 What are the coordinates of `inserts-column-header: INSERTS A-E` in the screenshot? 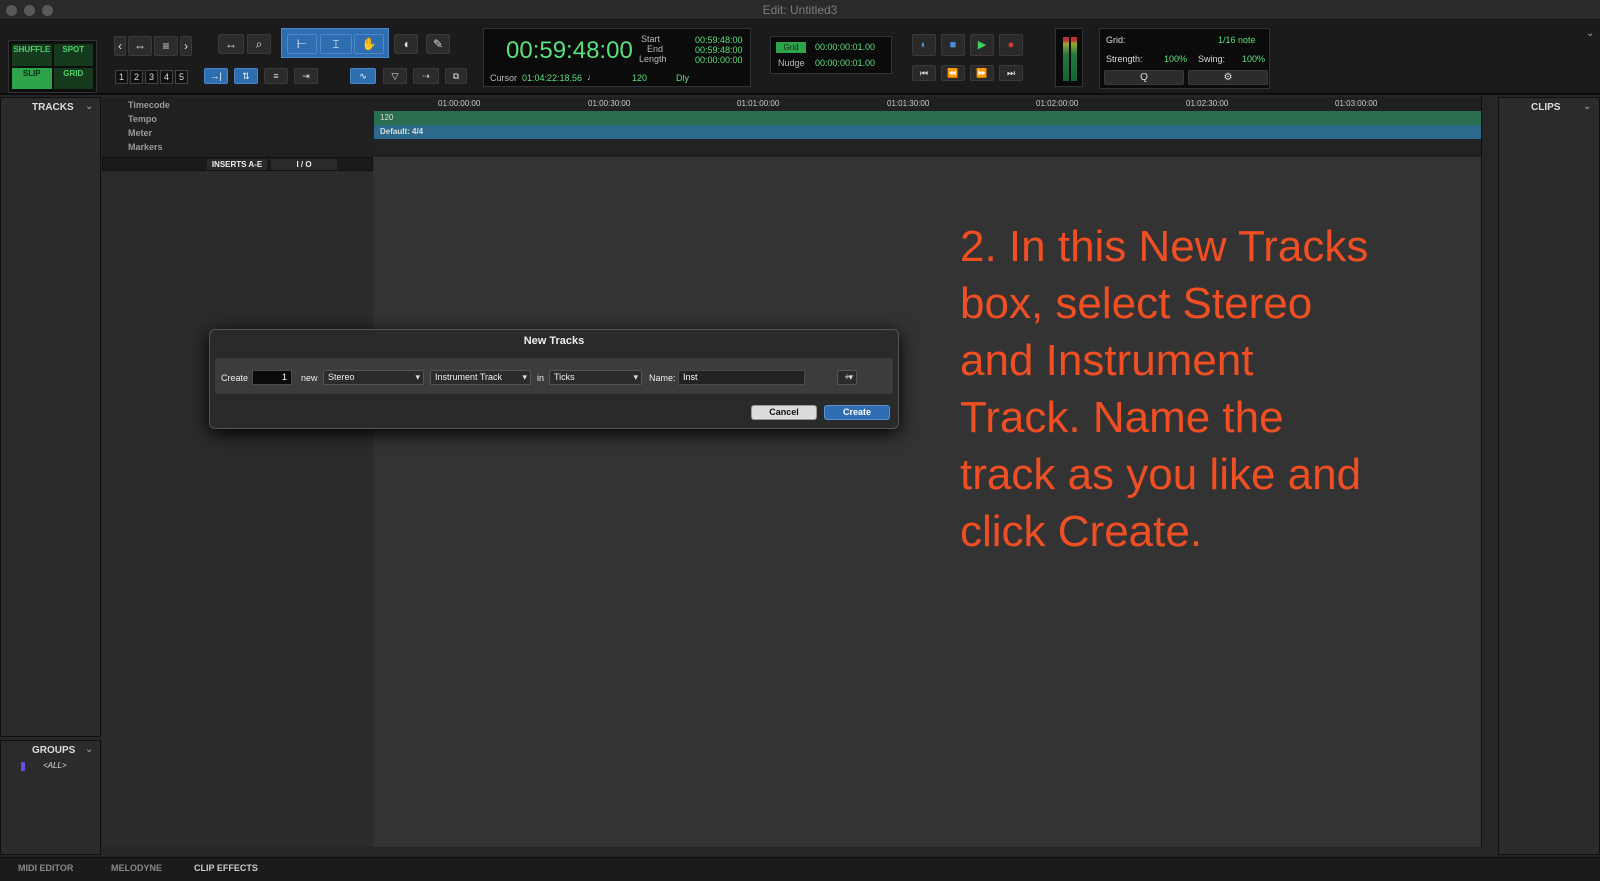 It's located at (237, 164).